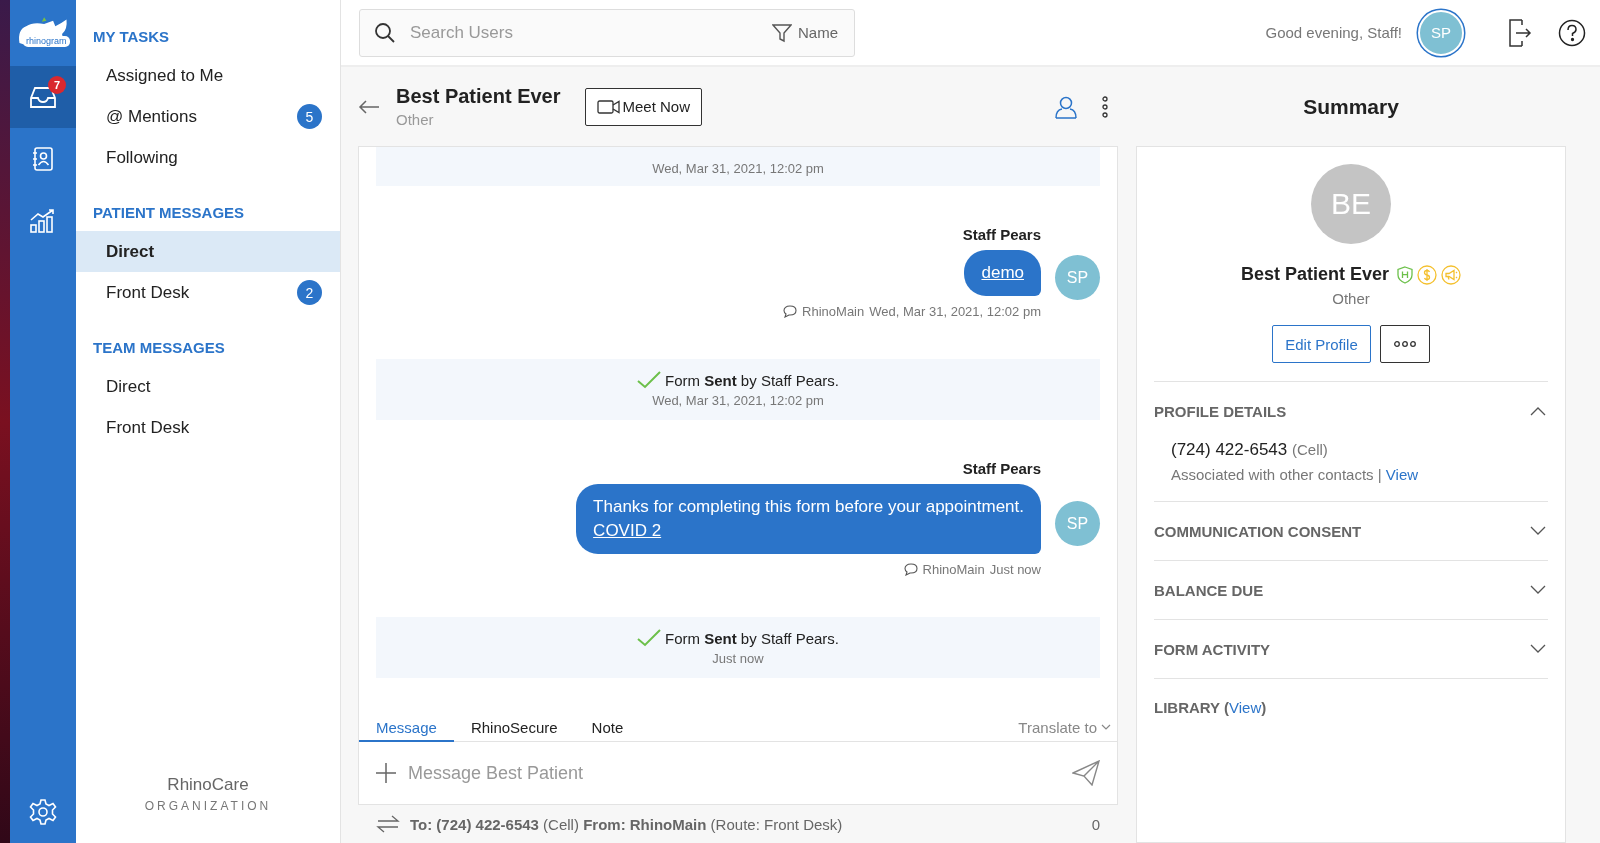 This screenshot has width=1600, height=843. I want to click on message-text: Thanks for completing this form before your appointment., so click(808, 507).